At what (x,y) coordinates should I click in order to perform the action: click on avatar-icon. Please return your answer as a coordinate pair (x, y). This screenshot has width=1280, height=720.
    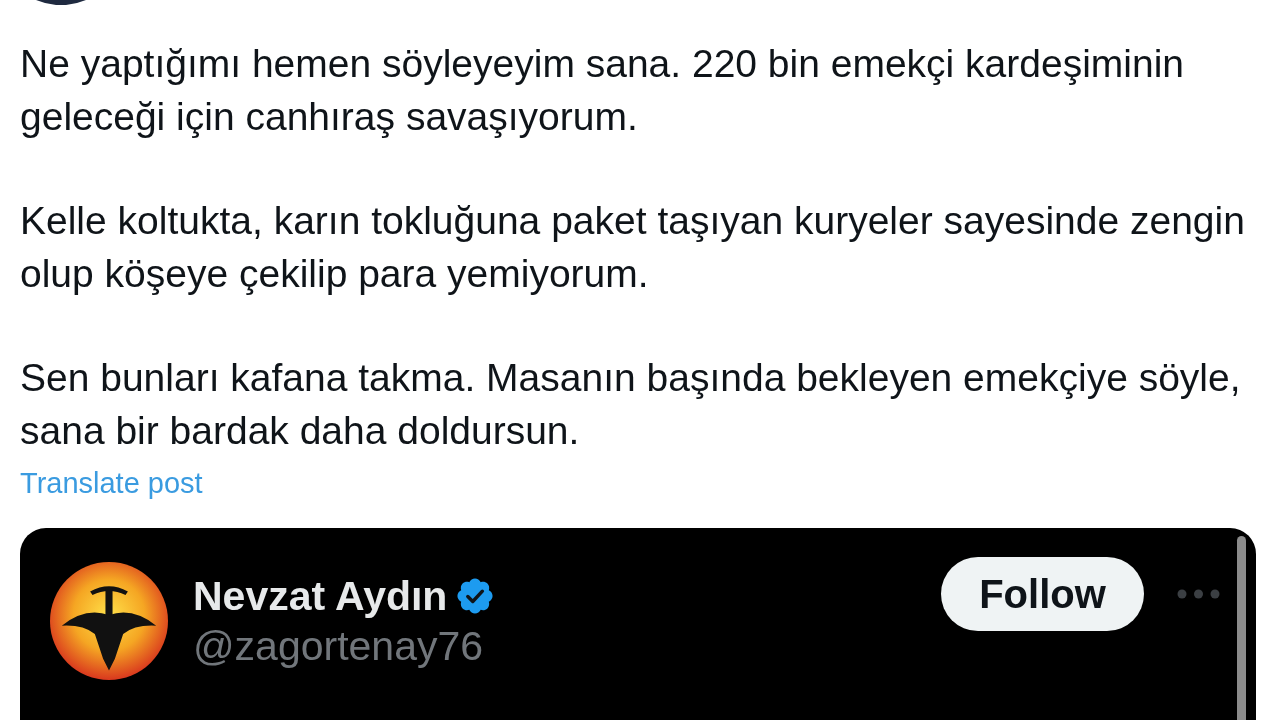
    Looking at the image, I should click on (61, 2).